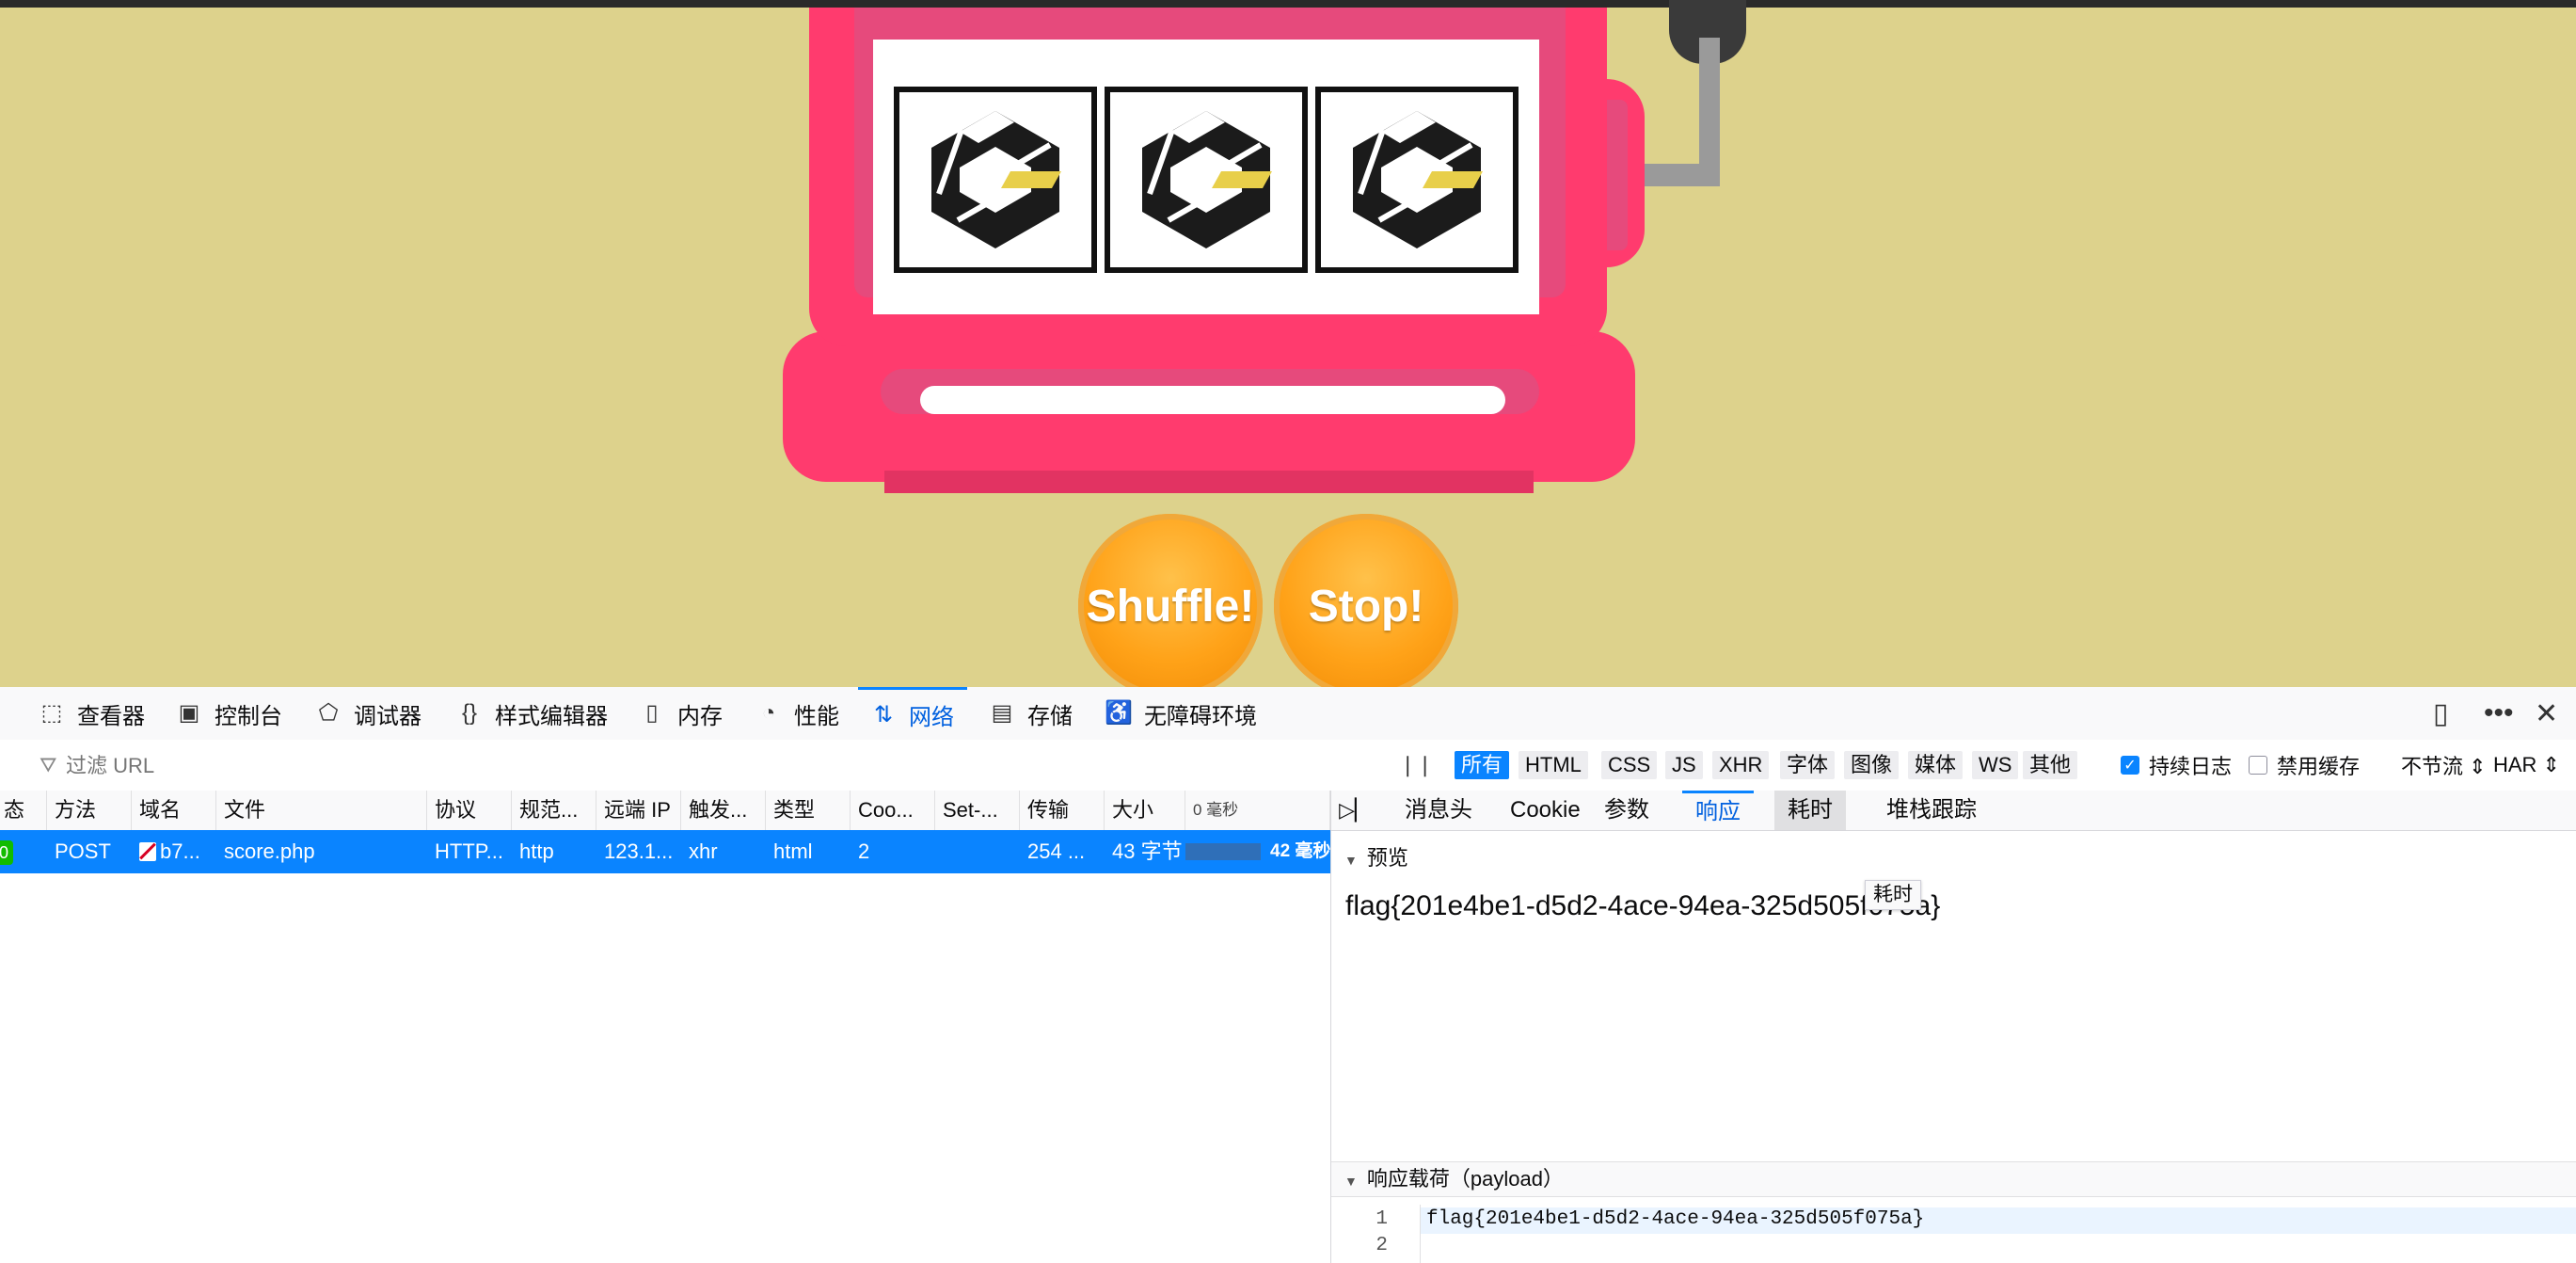  What do you see at coordinates (1630, 765) in the screenshot?
I see `filter-css: CSS` at bounding box center [1630, 765].